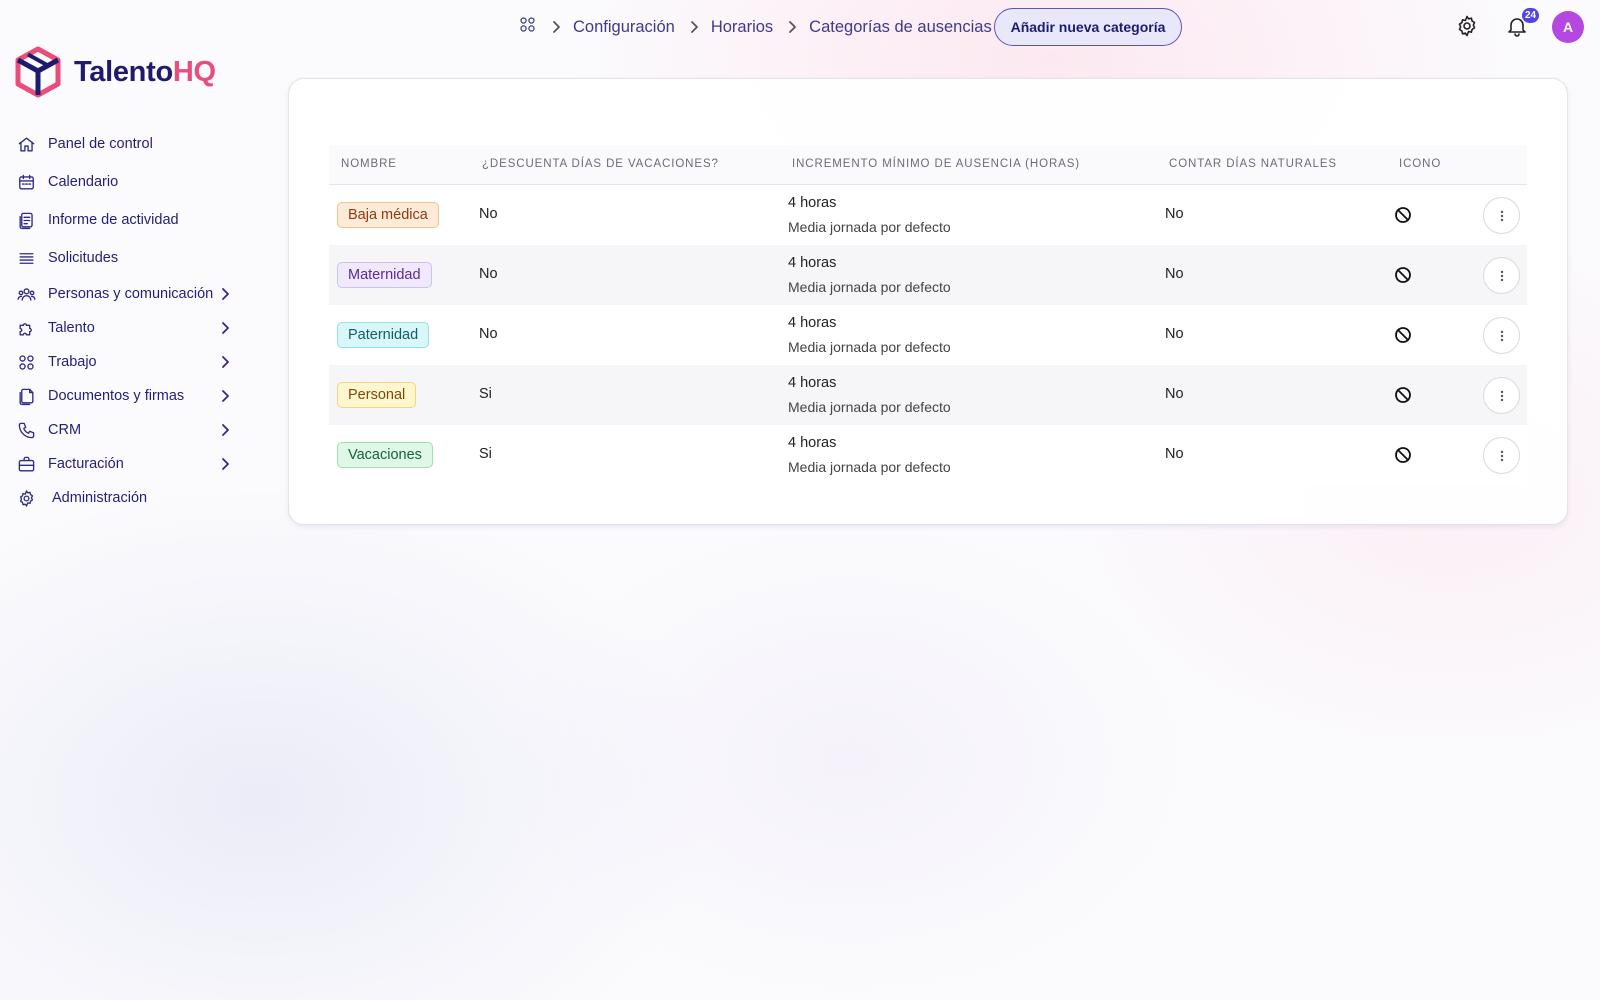  Describe the element at coordinates (26, 258) in the screenshot. I see `list-icon` at that location.